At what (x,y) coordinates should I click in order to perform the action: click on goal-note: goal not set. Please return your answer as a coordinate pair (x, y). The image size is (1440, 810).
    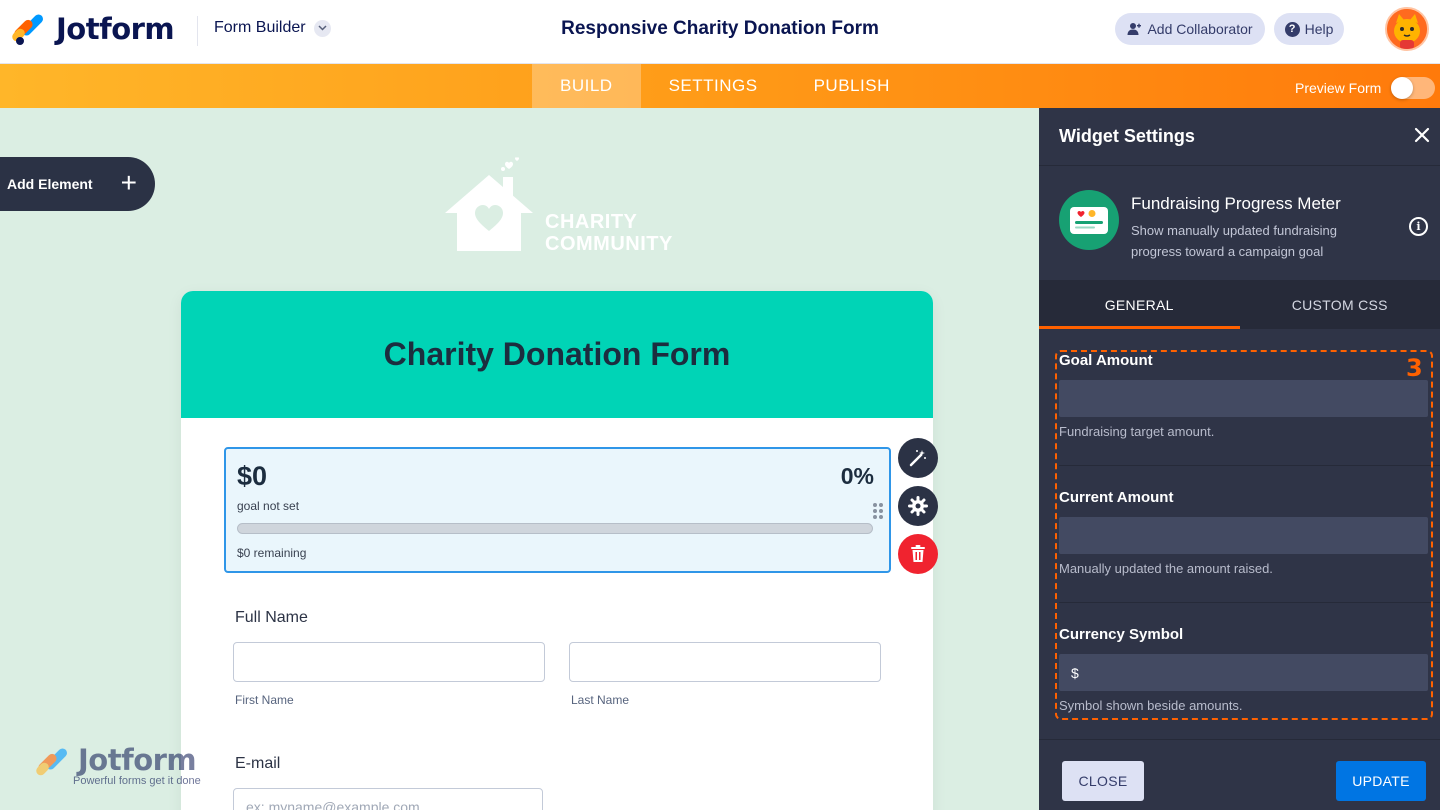
    Looking at the image, I should click on (268, 506).